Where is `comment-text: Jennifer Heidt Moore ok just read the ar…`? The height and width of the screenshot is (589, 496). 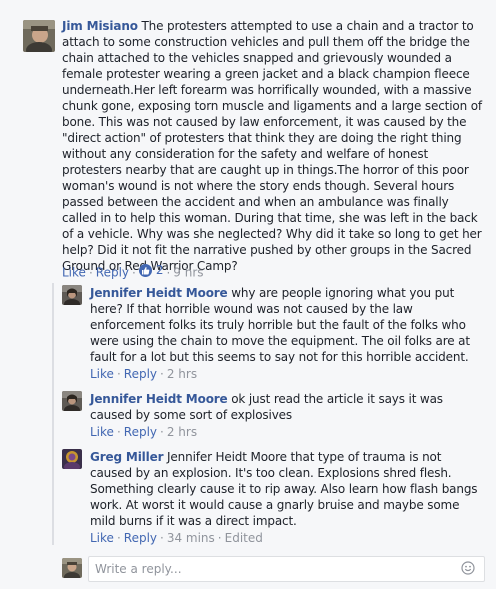
comment-text: Jennifer Heidt Moore ok just read the ar… is located at coordinates (286, 407).